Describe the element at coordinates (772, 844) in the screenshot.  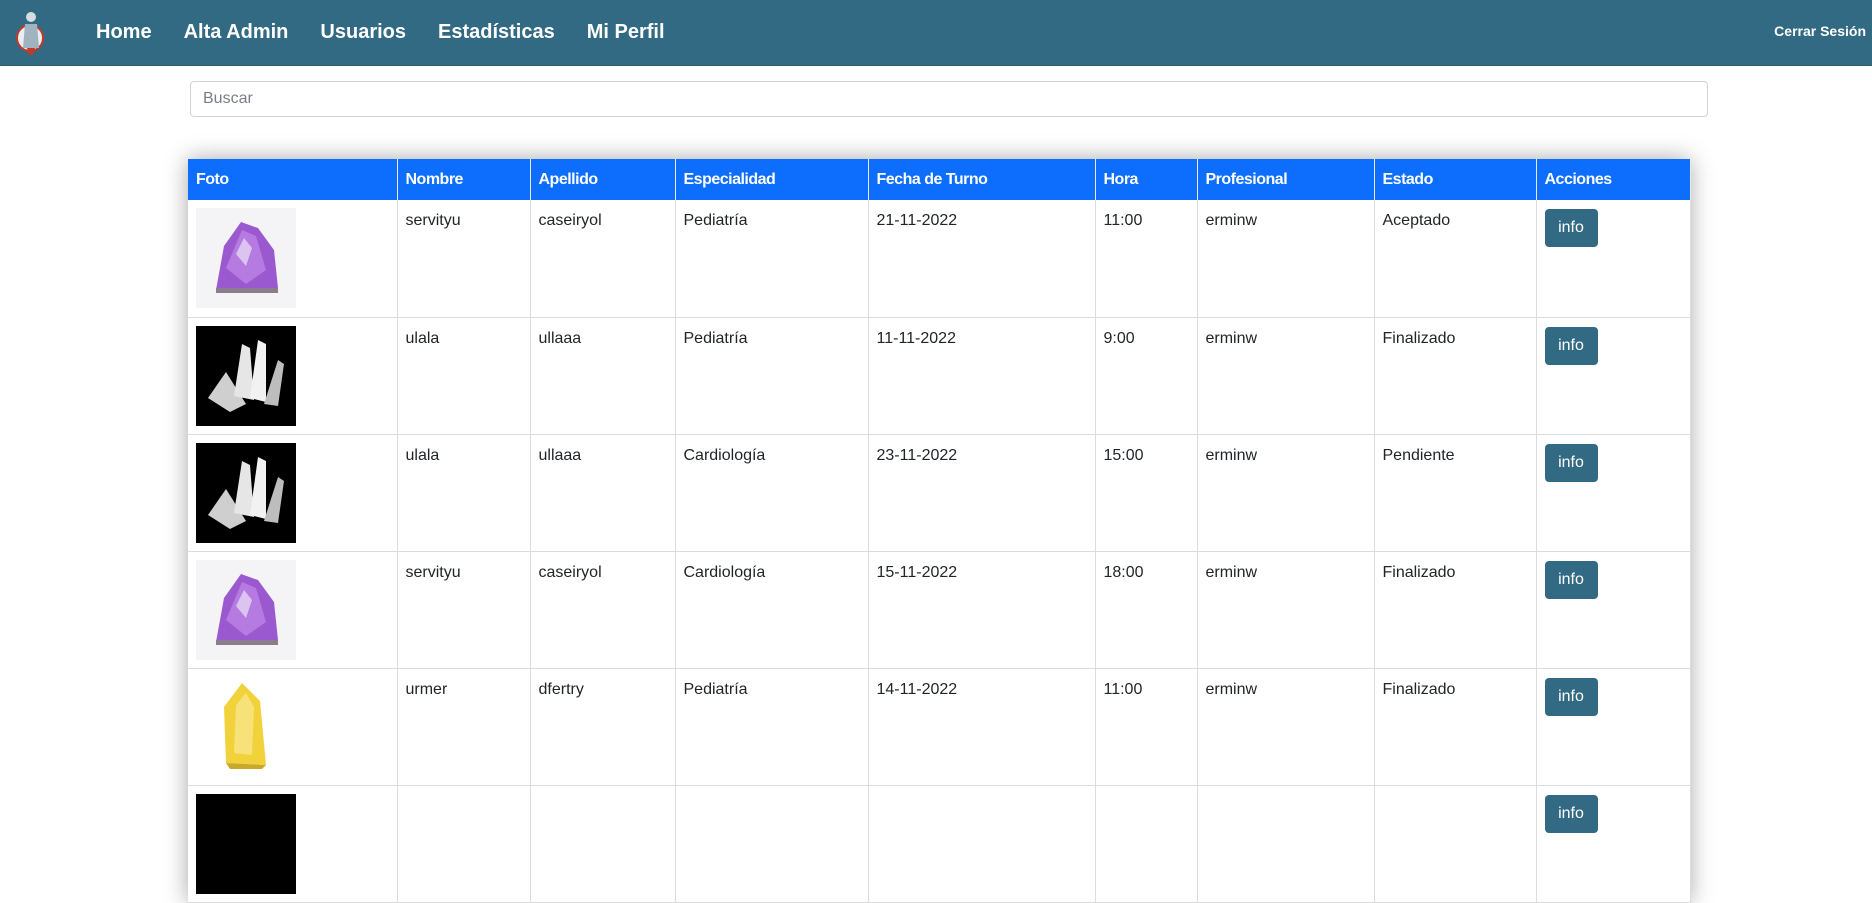
I see `cell-especialidad` at that location.